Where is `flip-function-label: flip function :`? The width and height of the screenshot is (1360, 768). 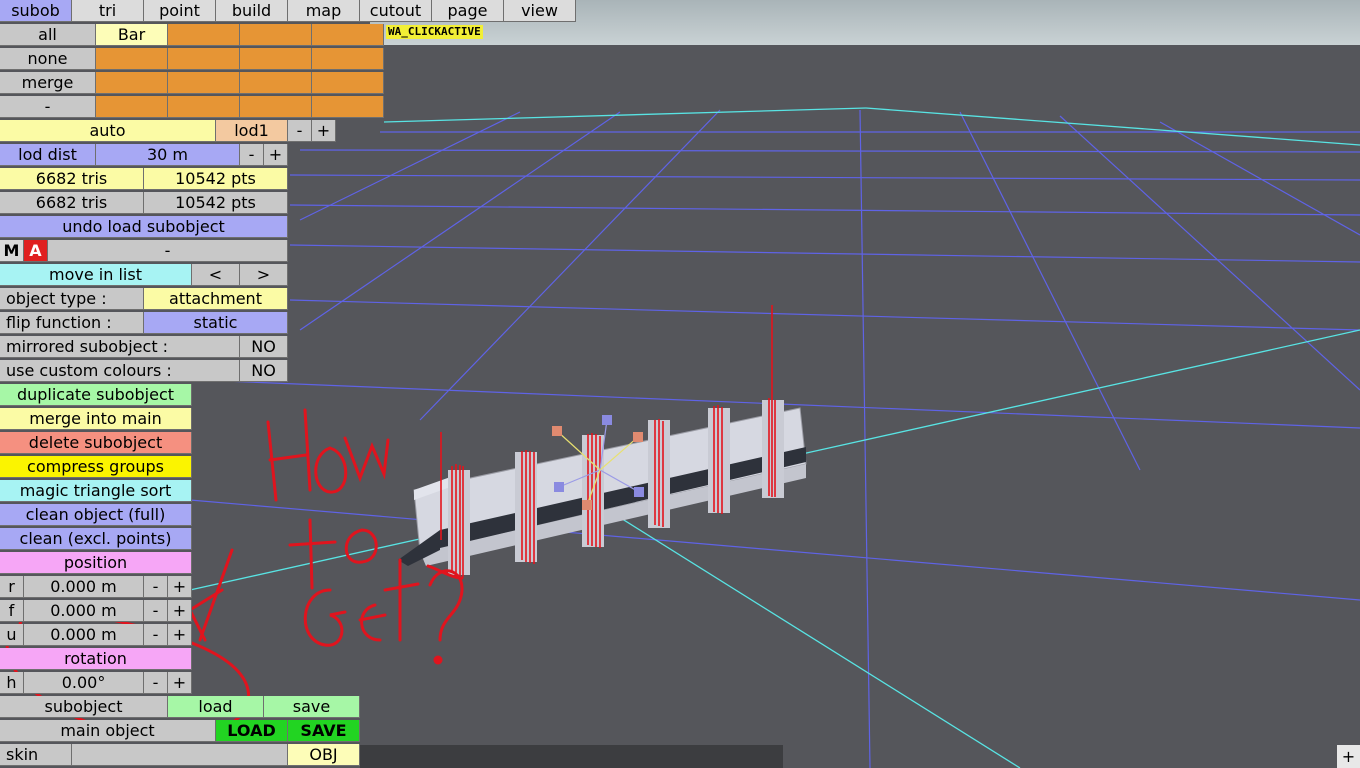
flip-function-label: flip function : is located at coordinates (72, 323).